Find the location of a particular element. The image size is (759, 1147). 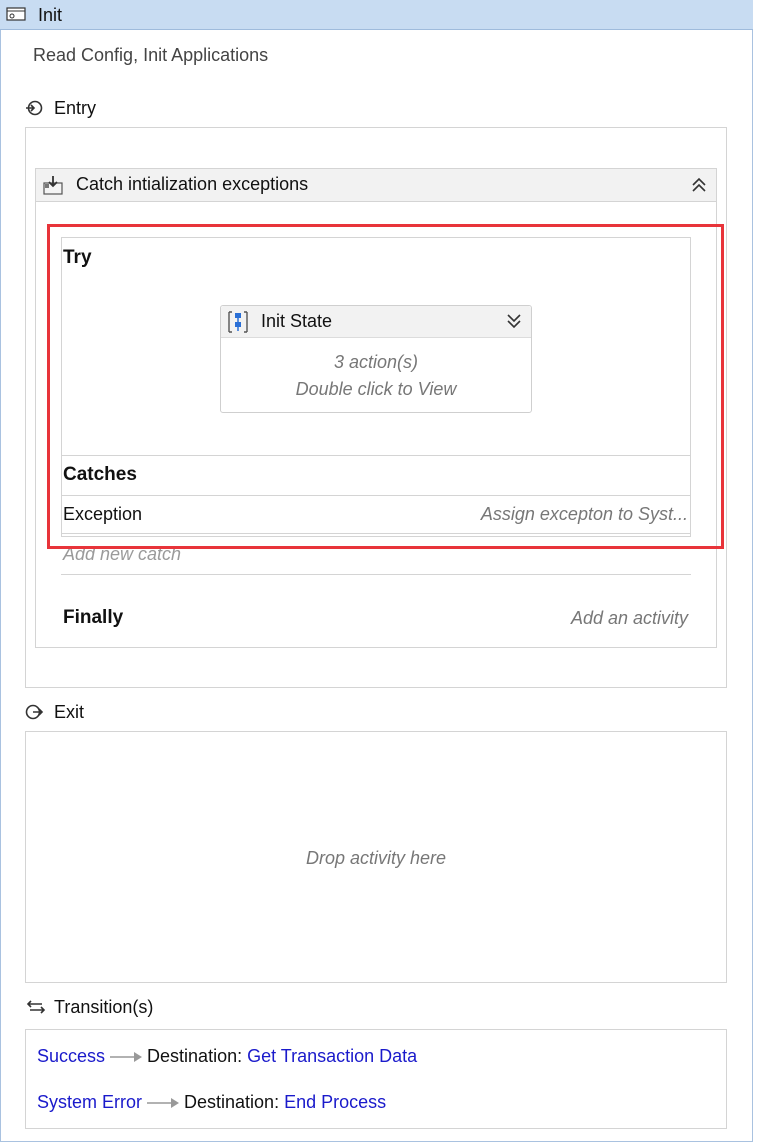

transition-trigger: System Error is located at coordinates (89, 1102).